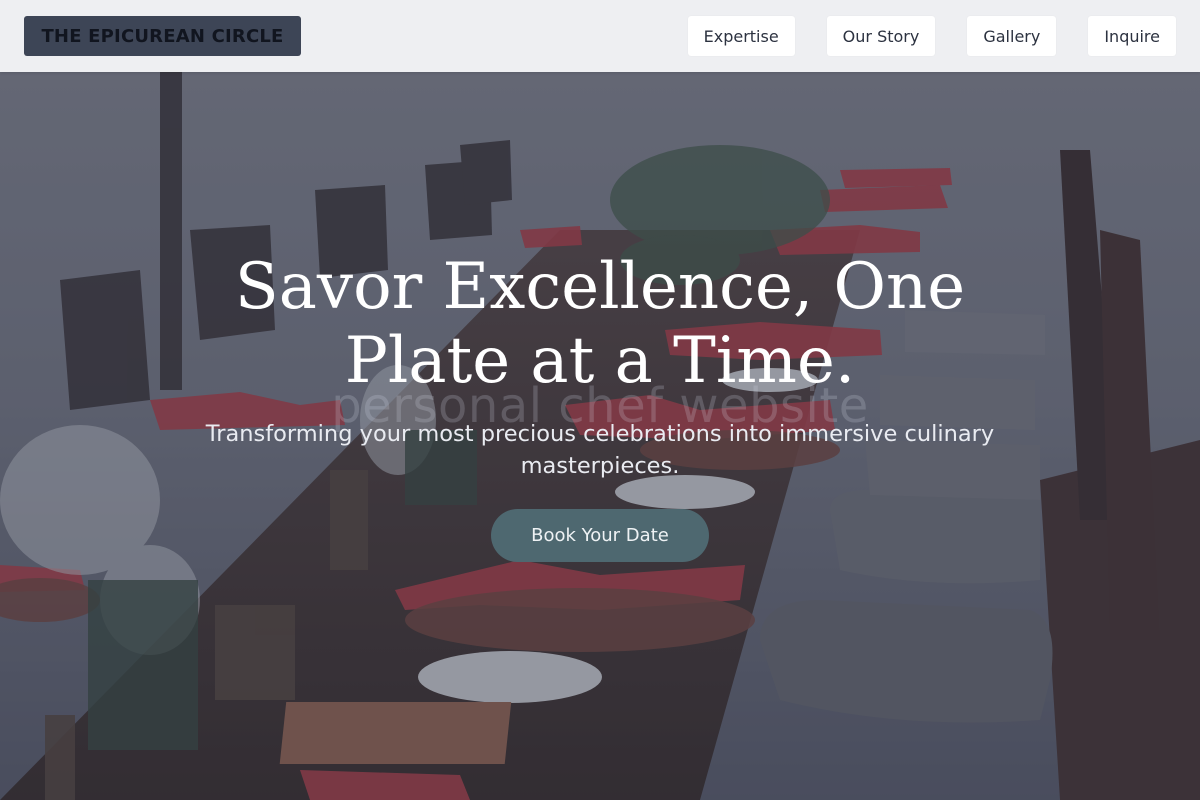 The height and width of the screenshot is (800, 1200). I want to click on nav-link-expertise: Expertise, so click(741, 36).